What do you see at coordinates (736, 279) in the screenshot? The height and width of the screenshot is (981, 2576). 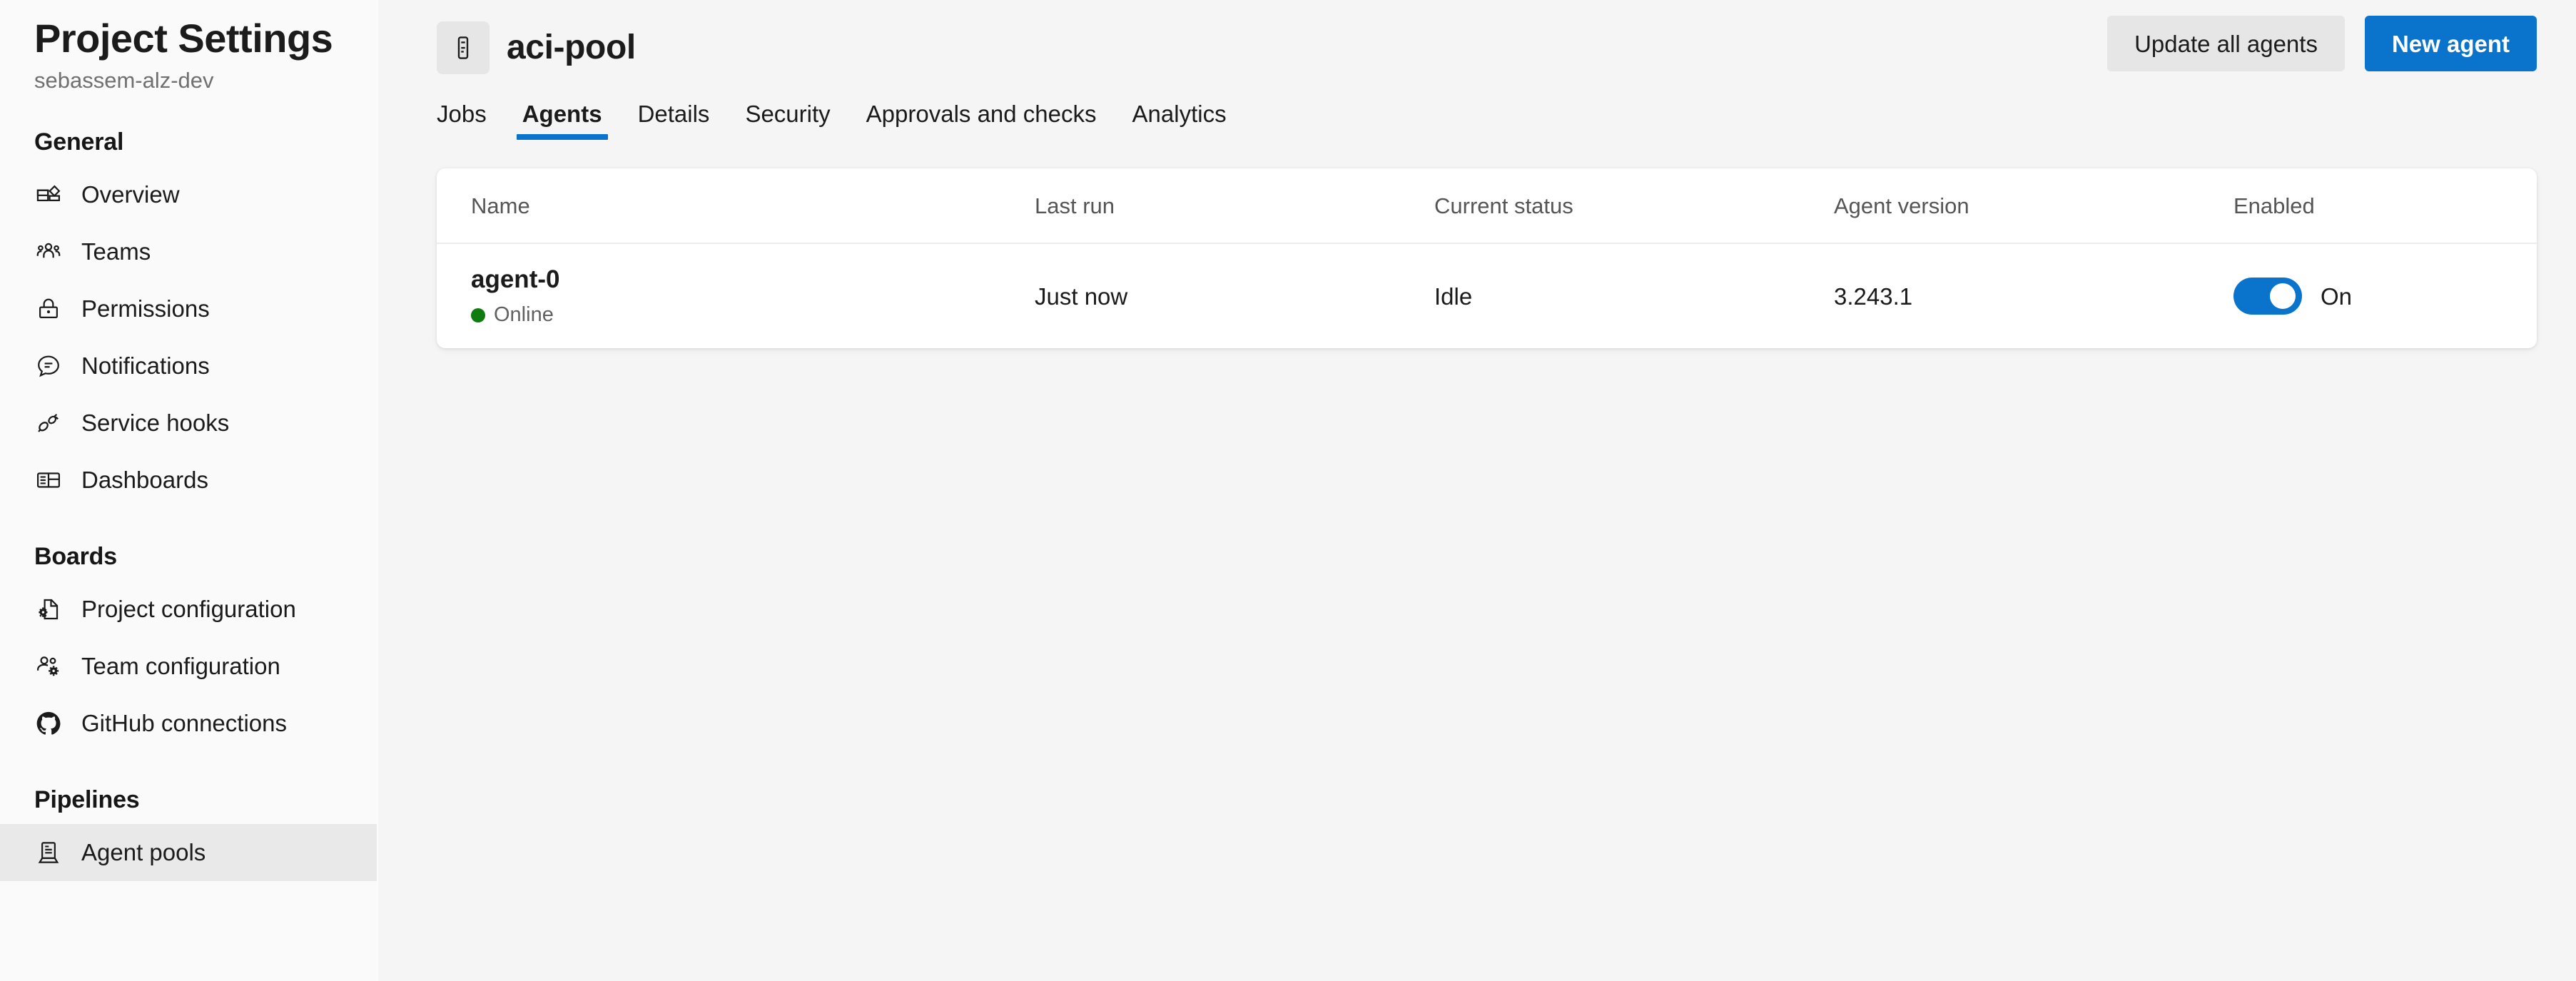 I see `agent-name: agent-0` at bounding box center [736, 279].